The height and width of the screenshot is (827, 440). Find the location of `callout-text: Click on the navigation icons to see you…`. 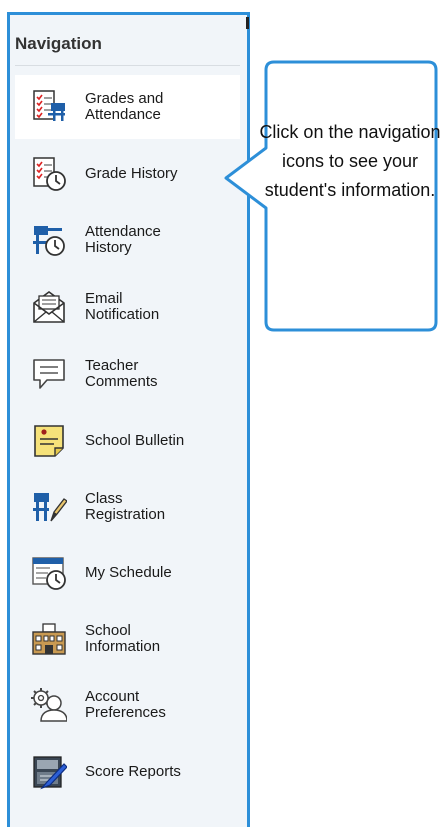

callout-text: Click on the navigation icons to see you… is located at coordinates (349, 161).